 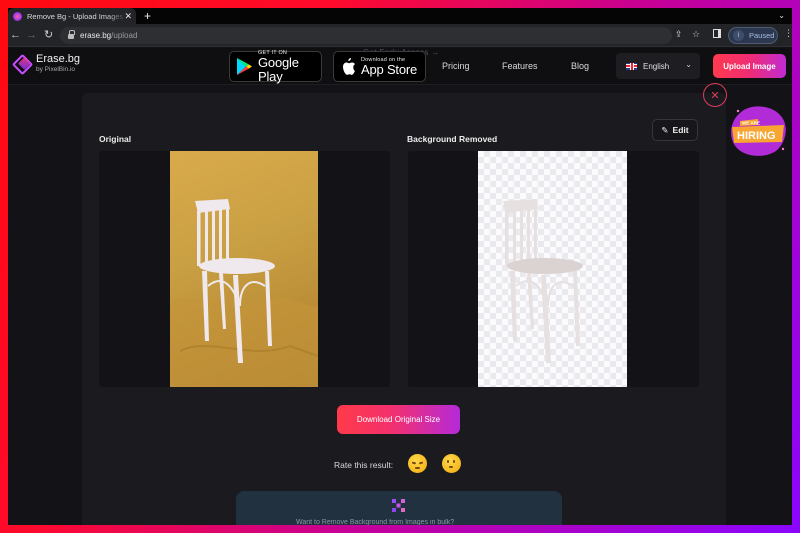 I want to click on forward-arrow-icon: →, so click(x=31, y=35).